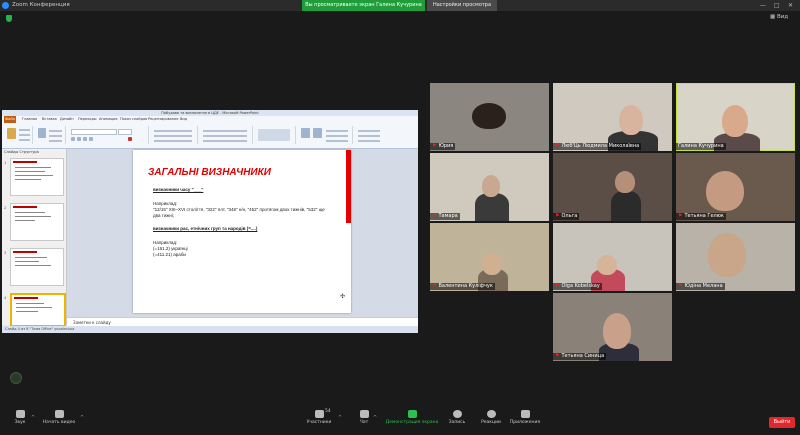  What do you see at coordinates (24, 130) in the screenshot?
I see `cut-icon` at bounding box center [24, 130].